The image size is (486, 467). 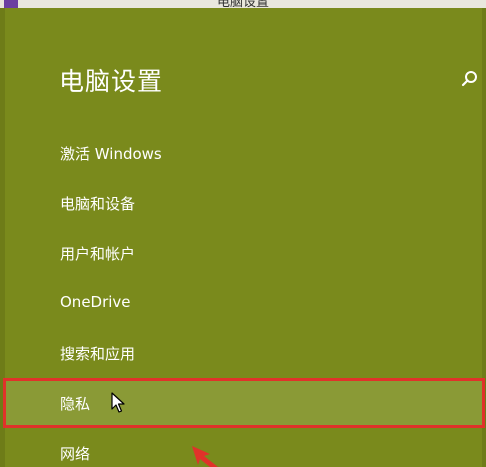 I want to click on menu-item-label: 激活 Windows, so click(x=111, y=154).